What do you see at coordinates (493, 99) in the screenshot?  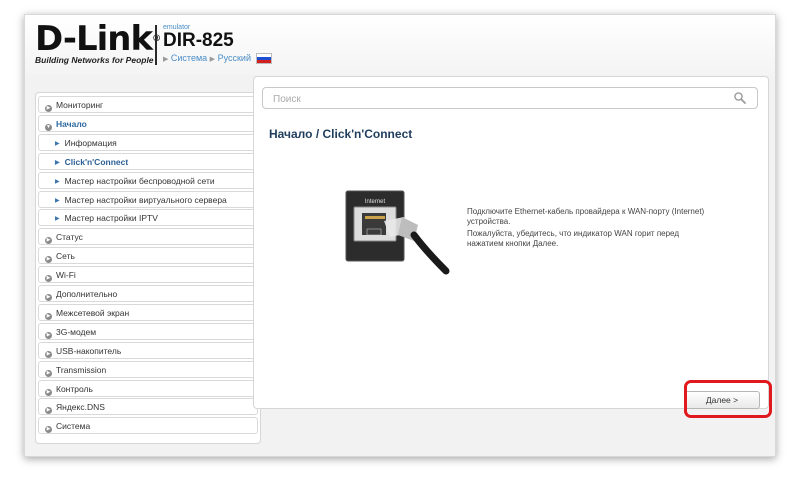 I see `search-input` at bounding box center [493, 99].